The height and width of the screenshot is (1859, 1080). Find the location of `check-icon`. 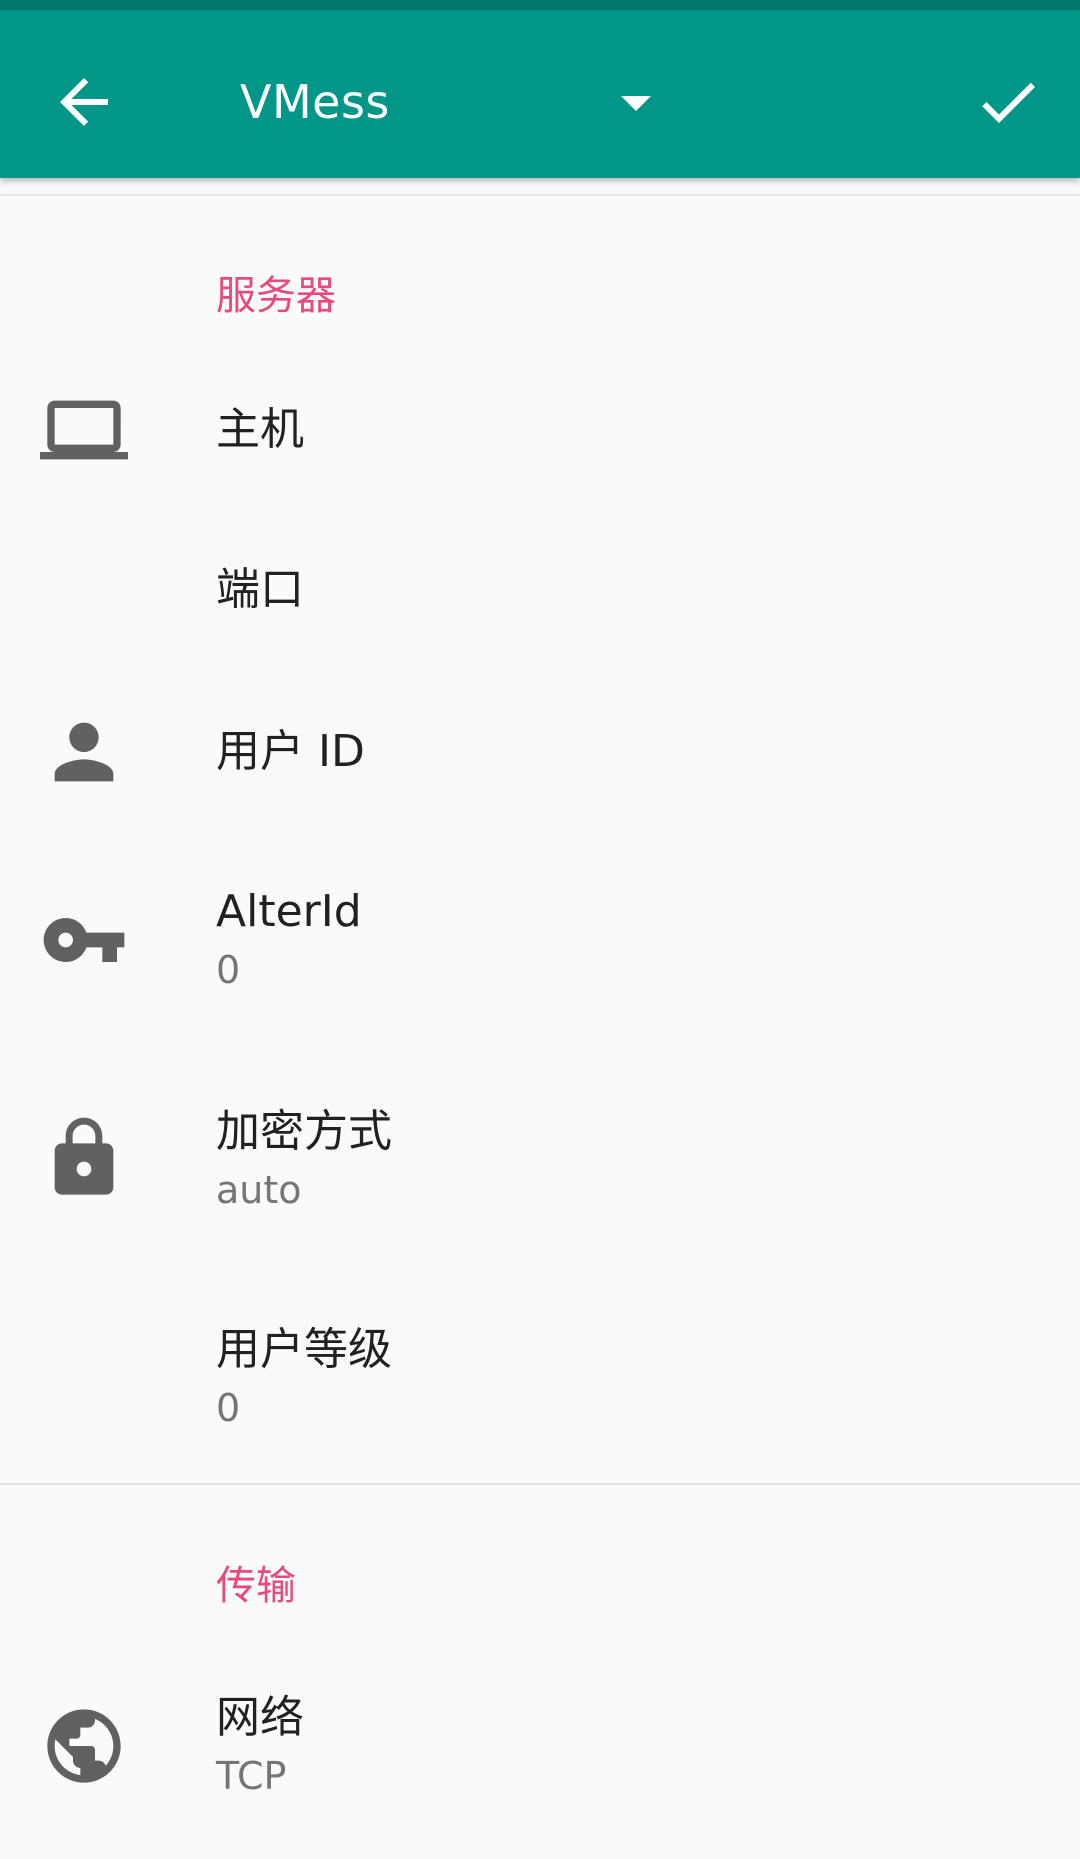

check-icon is located at coordinates (1008, 102).